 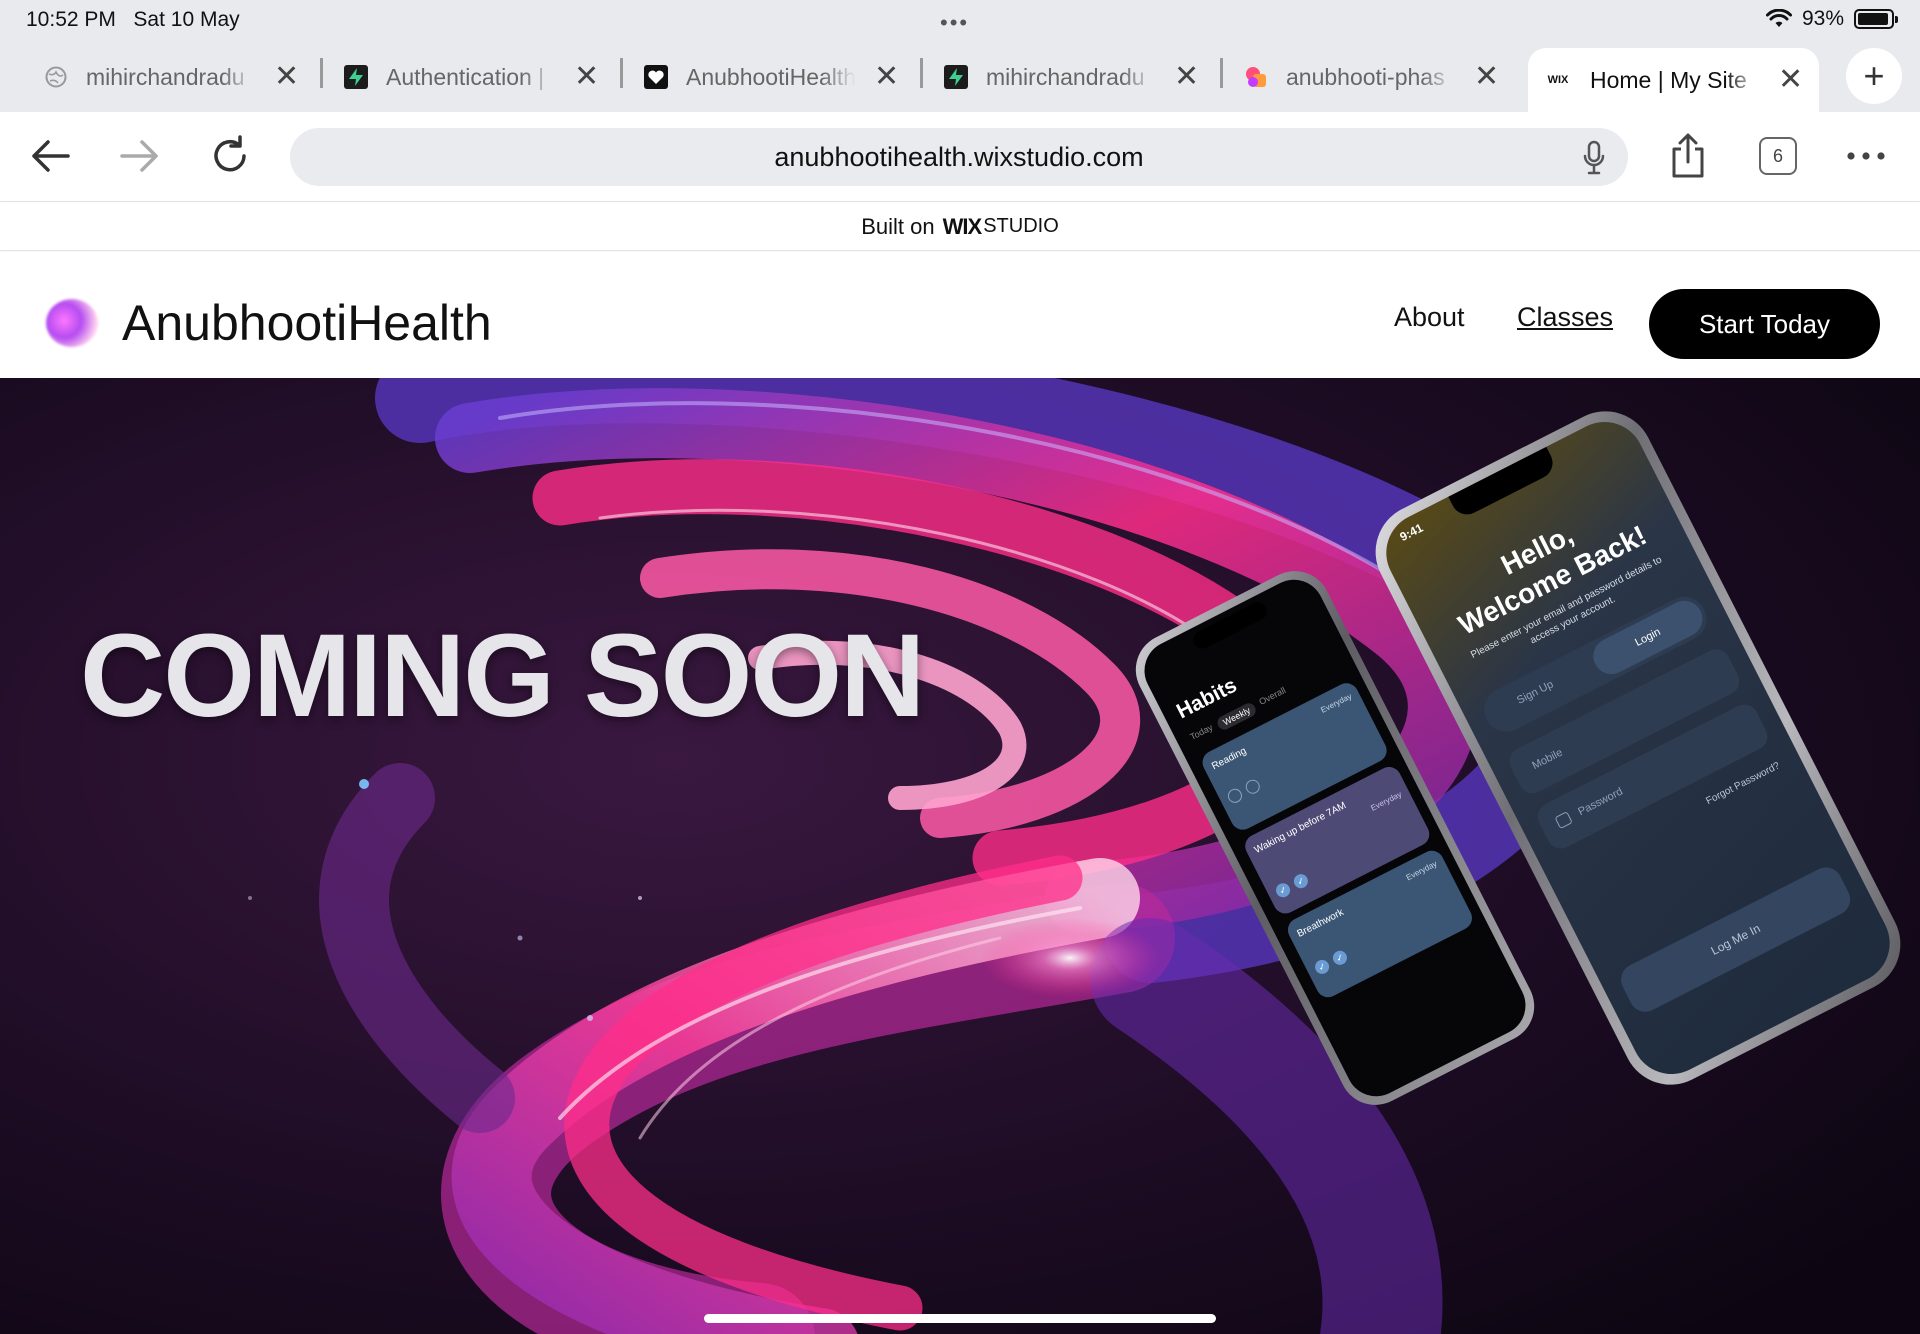 What do you see at coordinates (133, 19) in the screenshot?
I see `status-time: 10:52 PM Sat 10 May` at bounding box center [133, 19].